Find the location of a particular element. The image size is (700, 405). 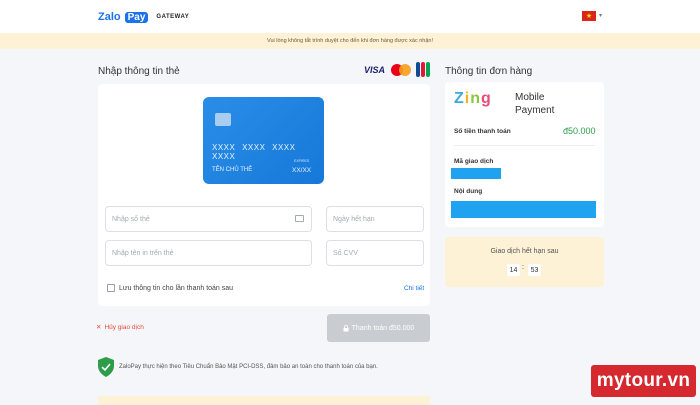

save-info-label: Lưu thông tin cho lần thanh toán sau is located at coordinates (176, 288).